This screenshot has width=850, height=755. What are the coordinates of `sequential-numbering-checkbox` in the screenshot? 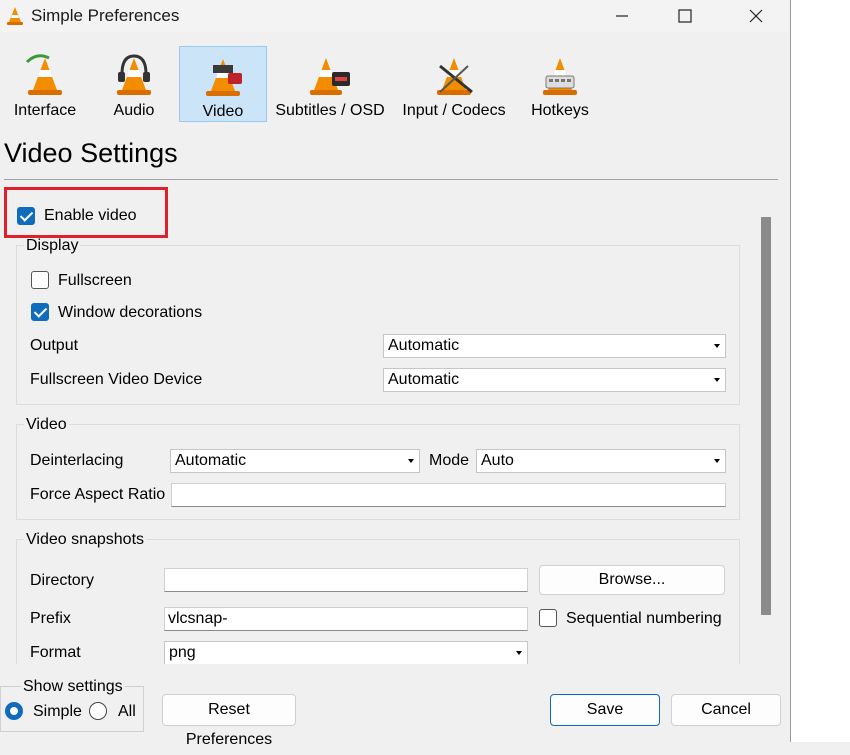 It's located at (548, 618).